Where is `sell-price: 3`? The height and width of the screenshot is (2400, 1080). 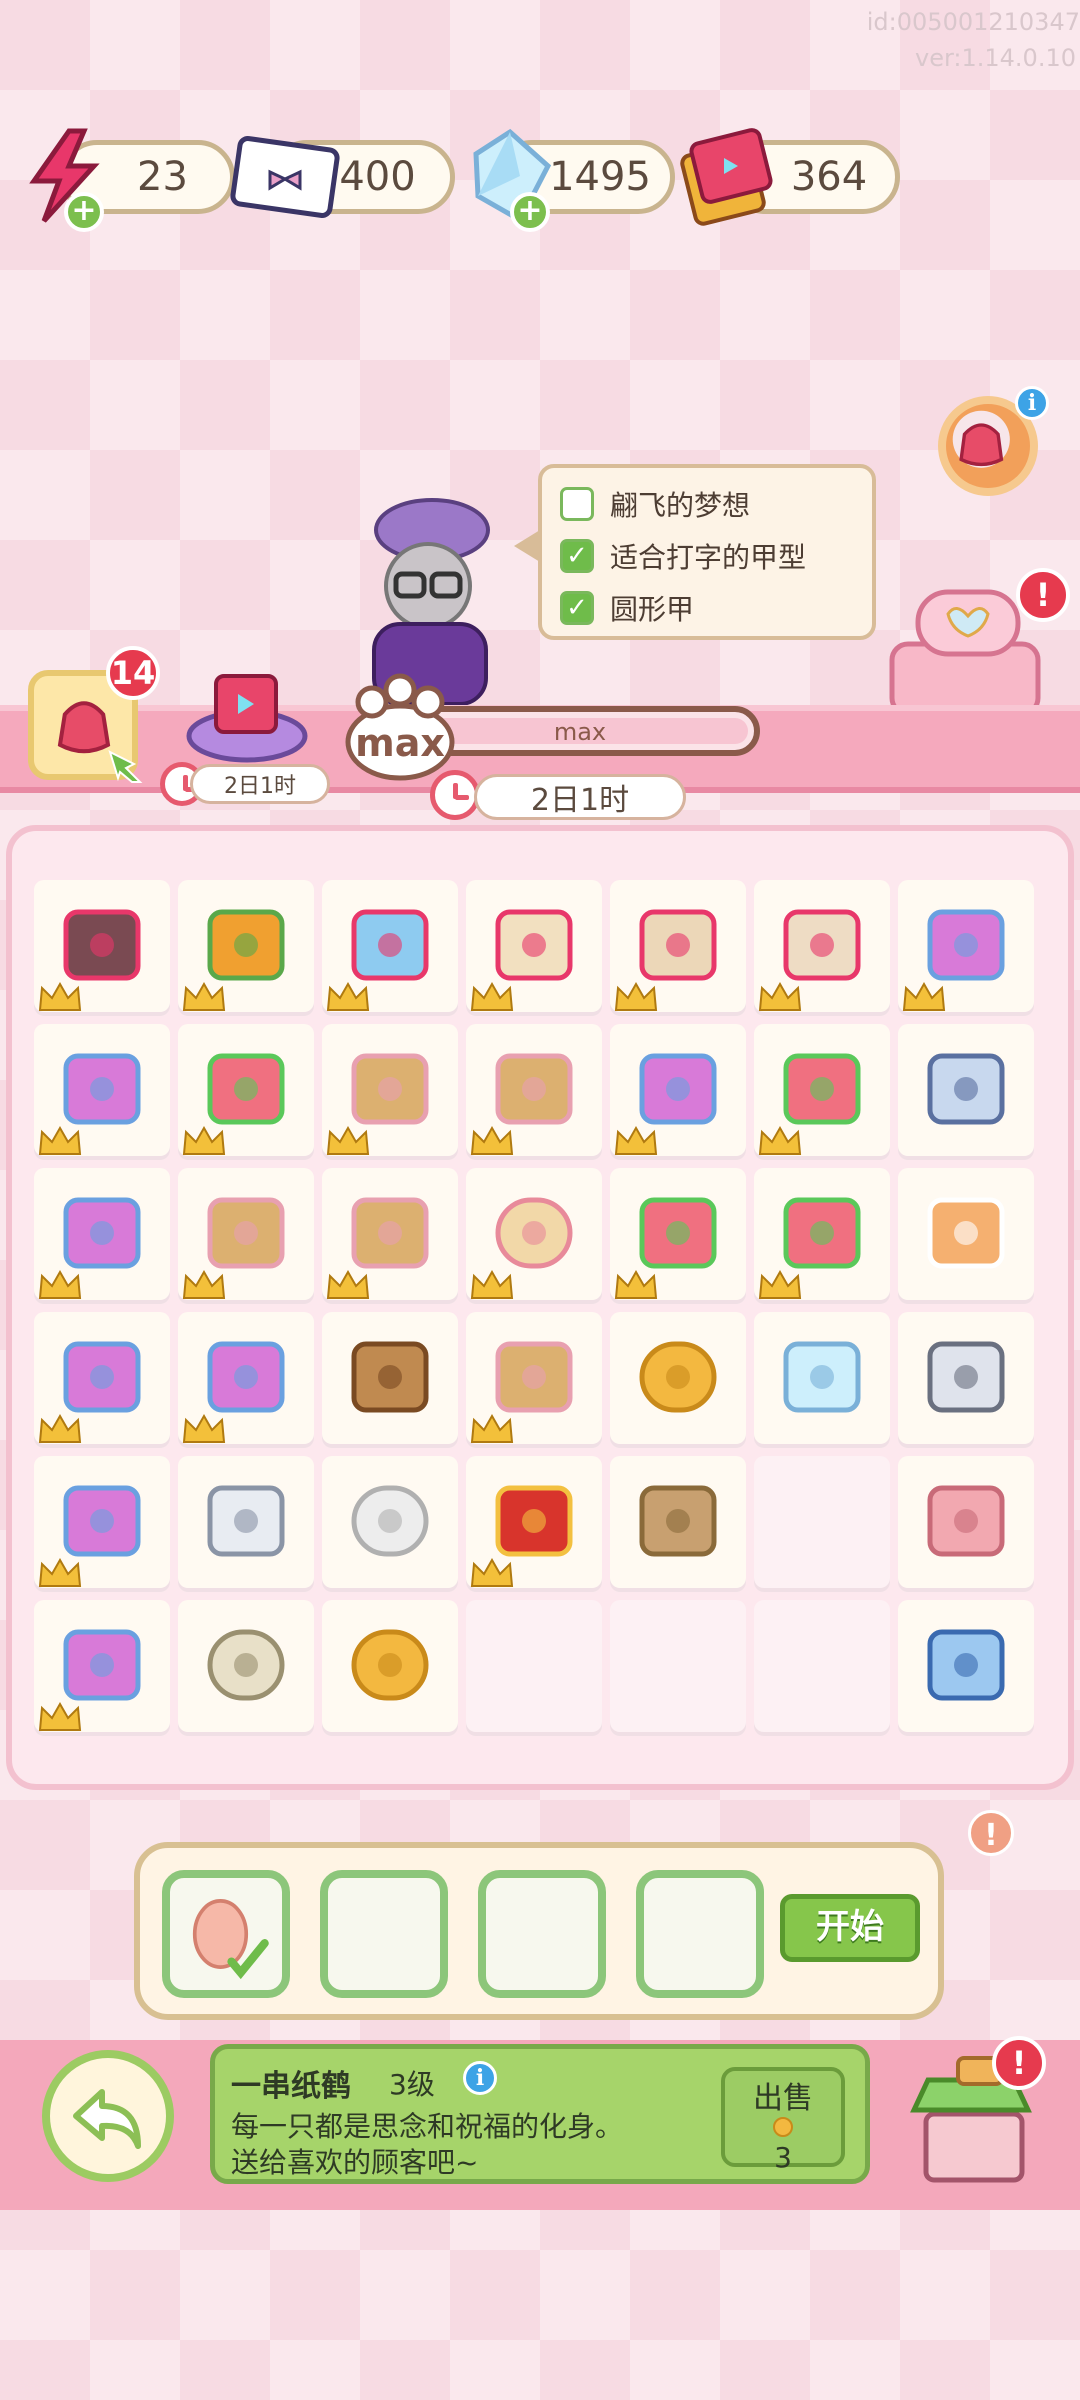
sell-price: 3 is located at coordinates (783, 2157).